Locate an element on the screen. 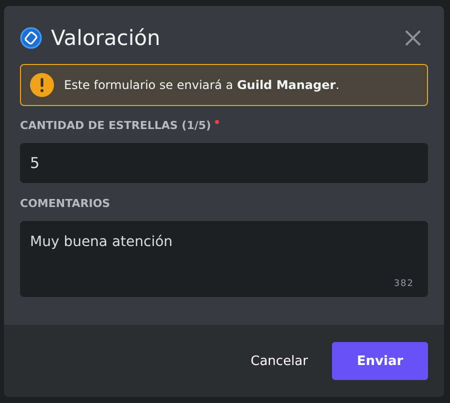  character-counter: 382 is located at coordinates (404, 284).